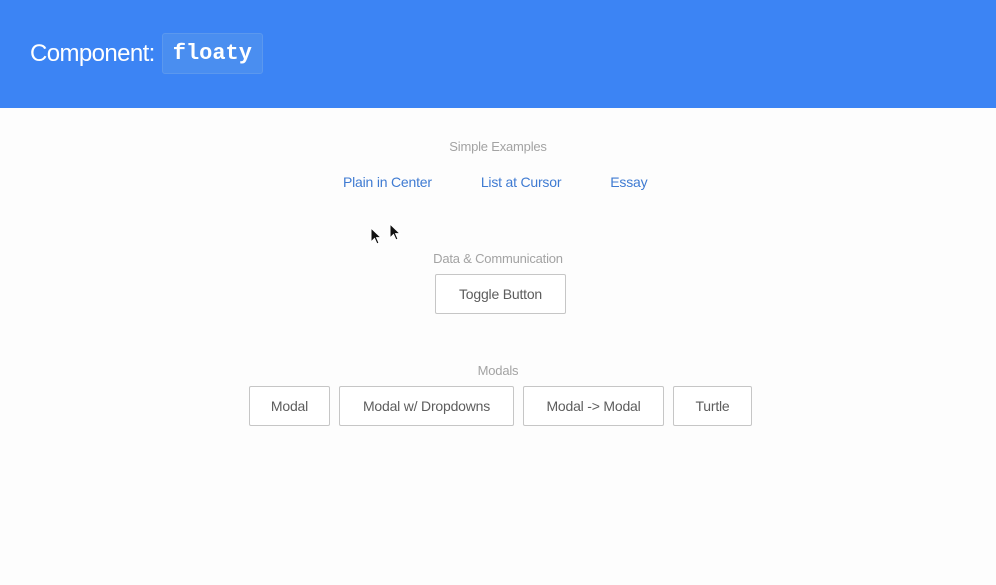 Image resolution: width=996 pixels, height=585 pixels. Describe the element at coordinates (92, 53) in the screenshot. I see `page-title-label: Component:` at that location.